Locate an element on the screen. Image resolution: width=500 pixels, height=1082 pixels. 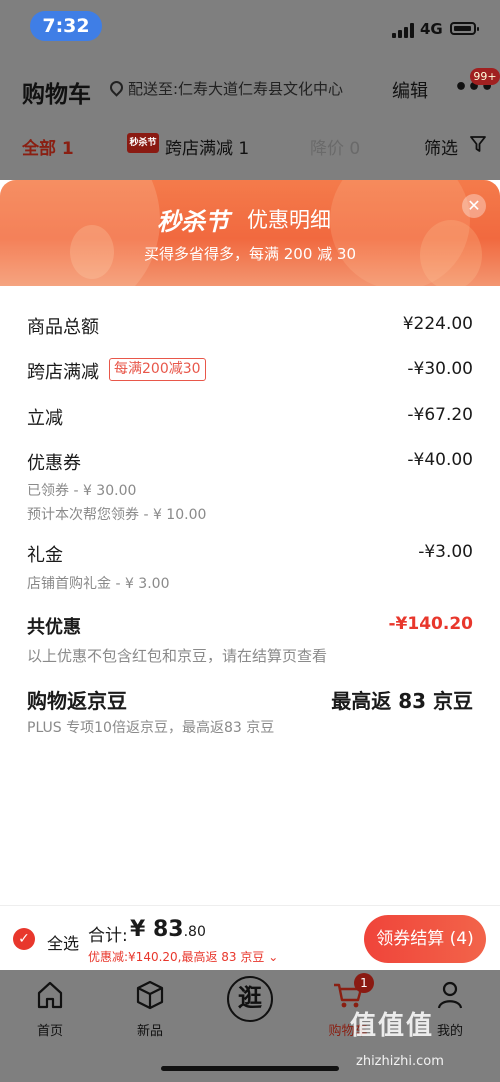
signal-icon is located at coordinates (404, 30).